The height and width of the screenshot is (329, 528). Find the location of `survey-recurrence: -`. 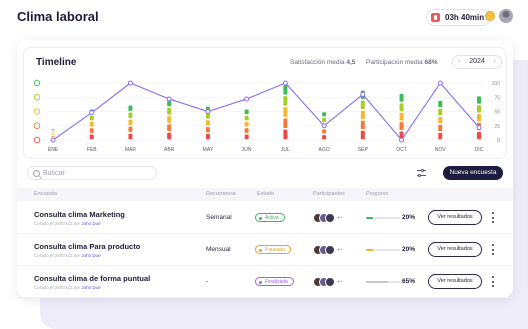

survey-recurrence: - is located at coordinates (207, 281).